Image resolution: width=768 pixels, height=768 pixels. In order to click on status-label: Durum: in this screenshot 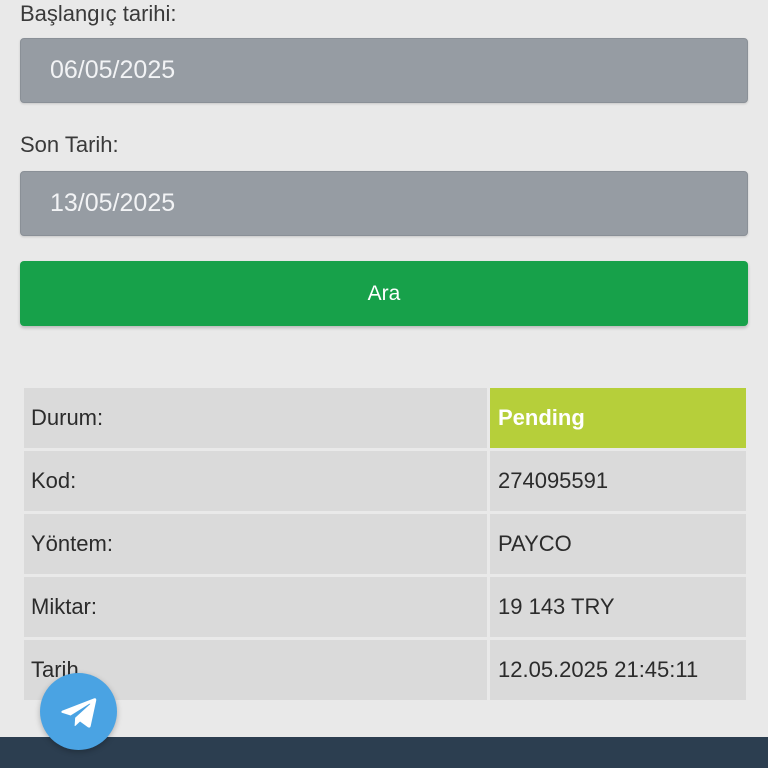, I will do `click(255, 418)`.